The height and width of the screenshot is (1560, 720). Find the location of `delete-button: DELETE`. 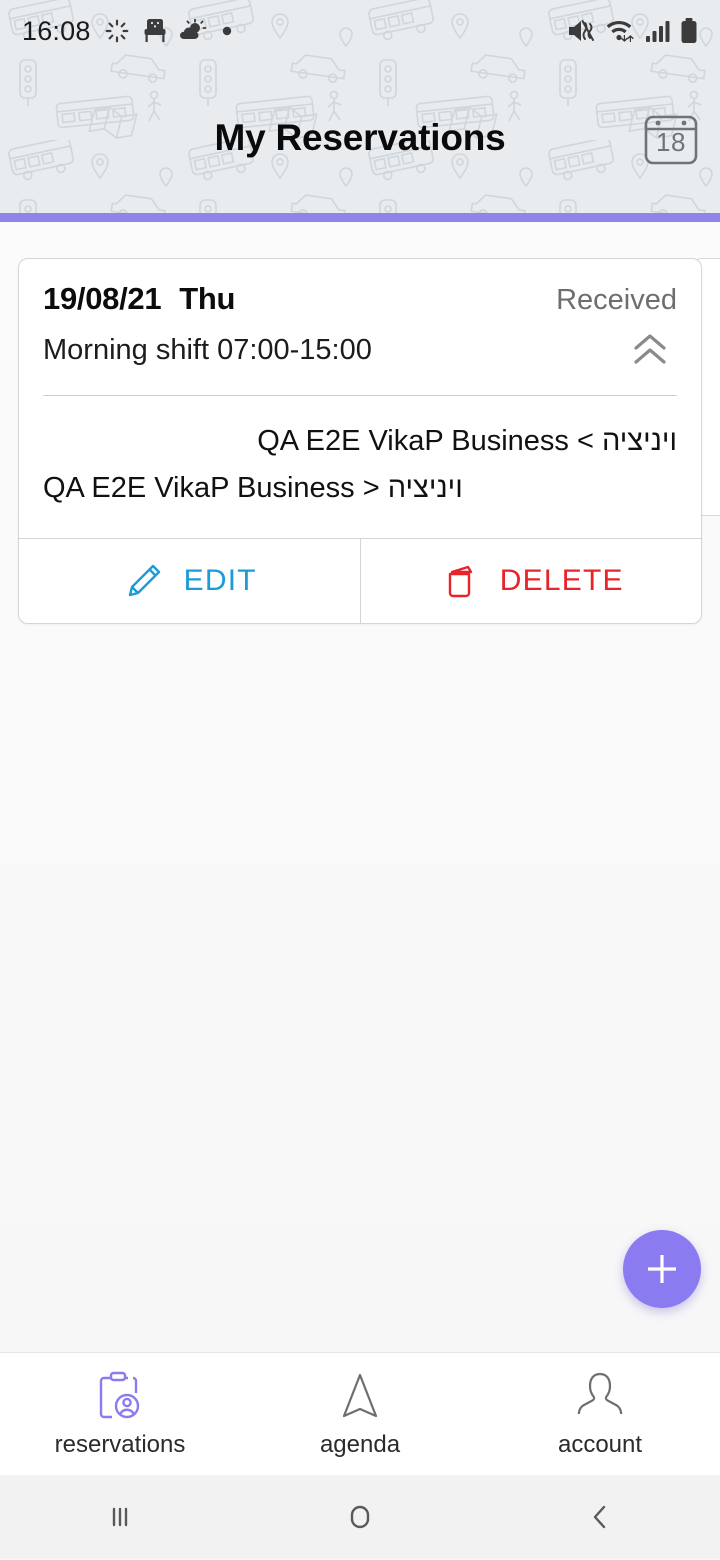

delete-button: DELETE is located at coordinates (530, 580).